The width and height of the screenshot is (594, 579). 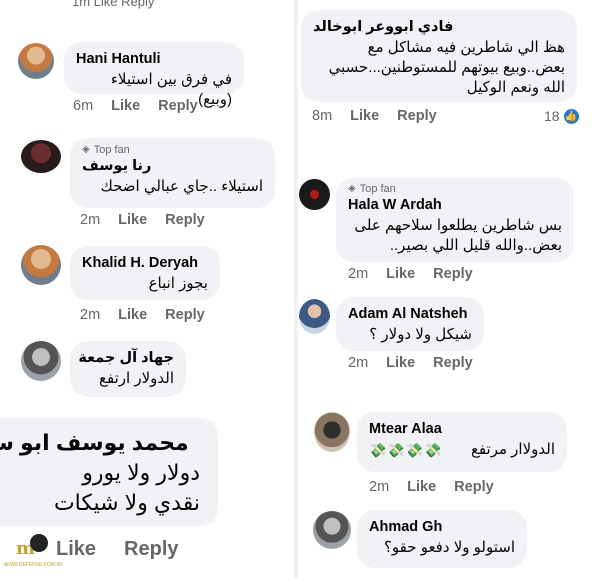 What do you see at coordinates (136, 378) in the screenshot?
I see `comment-text: الدولار ارتفع` at bounding box center [136, 378].